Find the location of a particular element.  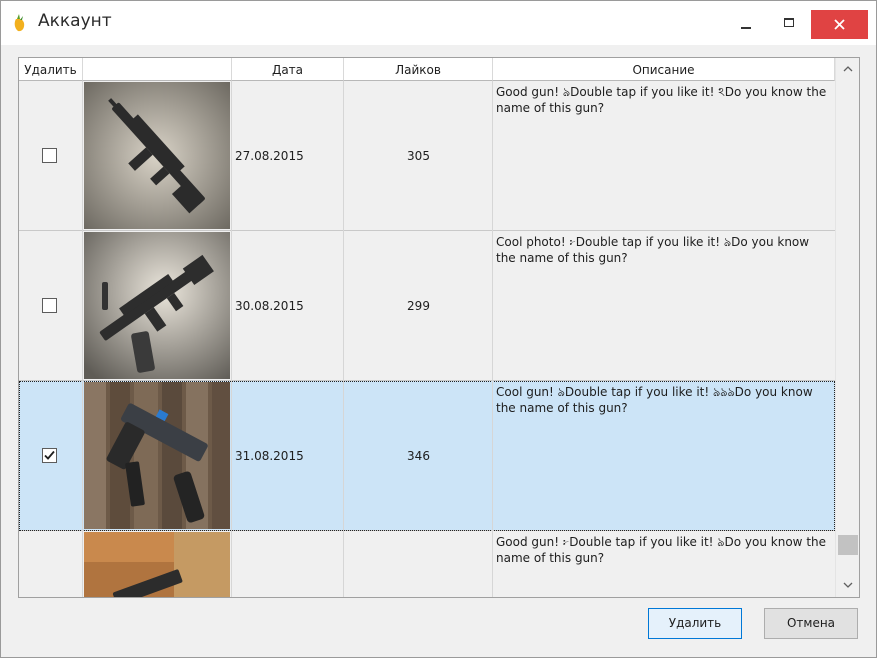

scroll-thumb is located at coordinates (848, 545).